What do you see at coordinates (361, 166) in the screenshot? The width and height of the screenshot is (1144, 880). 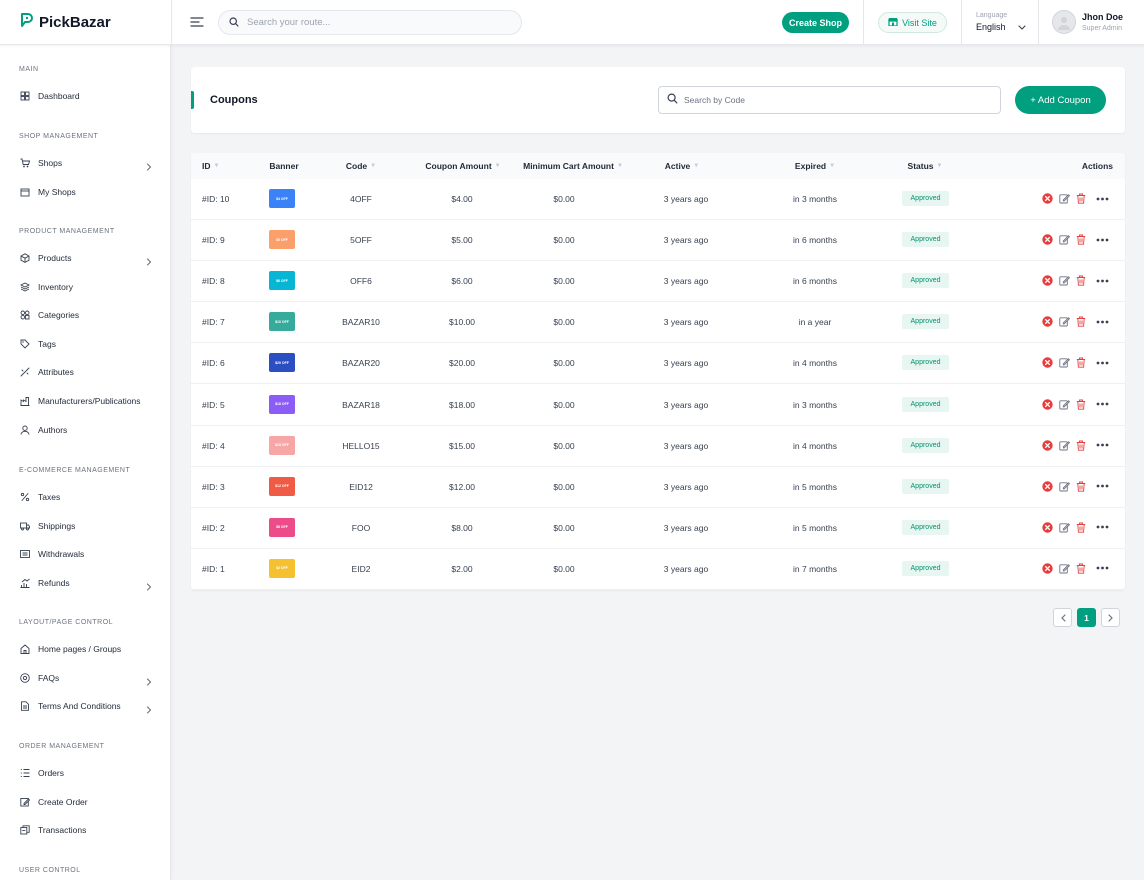 I see `column-header-code: Code ▼` at bounding box center [361, 166].